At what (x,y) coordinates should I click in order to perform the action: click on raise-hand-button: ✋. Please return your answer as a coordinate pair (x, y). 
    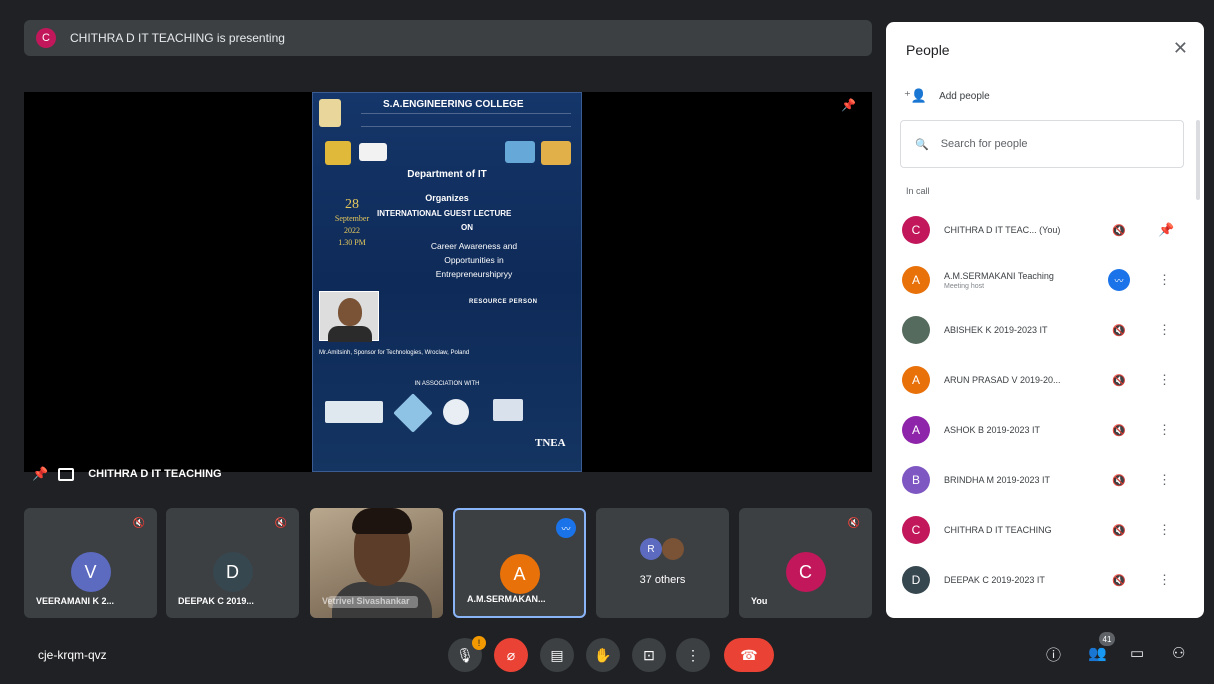
    Looking at the image, I should click on (603, 655).